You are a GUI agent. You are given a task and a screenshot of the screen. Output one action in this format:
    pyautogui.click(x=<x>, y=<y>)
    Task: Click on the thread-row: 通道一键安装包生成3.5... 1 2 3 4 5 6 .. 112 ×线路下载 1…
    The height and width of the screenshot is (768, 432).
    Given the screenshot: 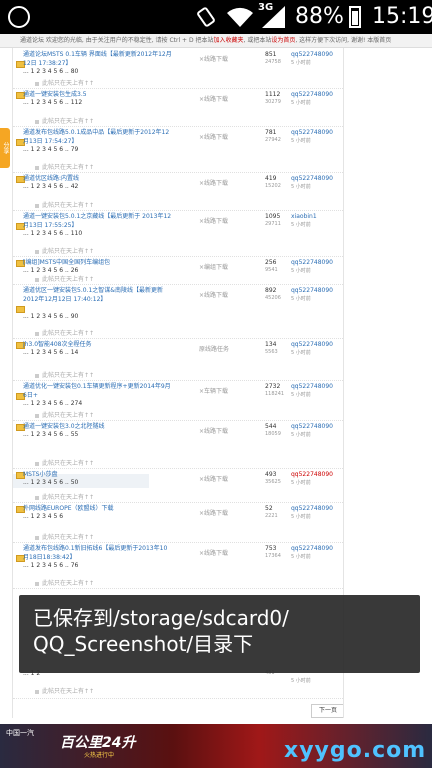 What is the action you would take?
    pyautogui.click(x=178, y=107)
    